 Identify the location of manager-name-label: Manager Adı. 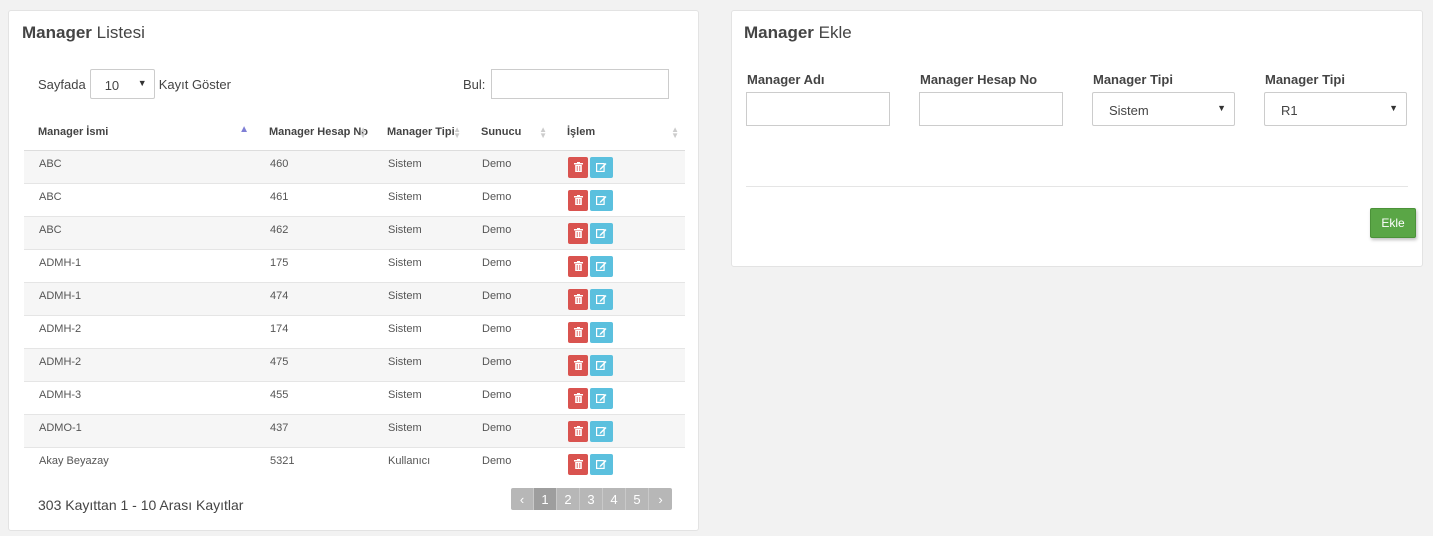
(786, 79).